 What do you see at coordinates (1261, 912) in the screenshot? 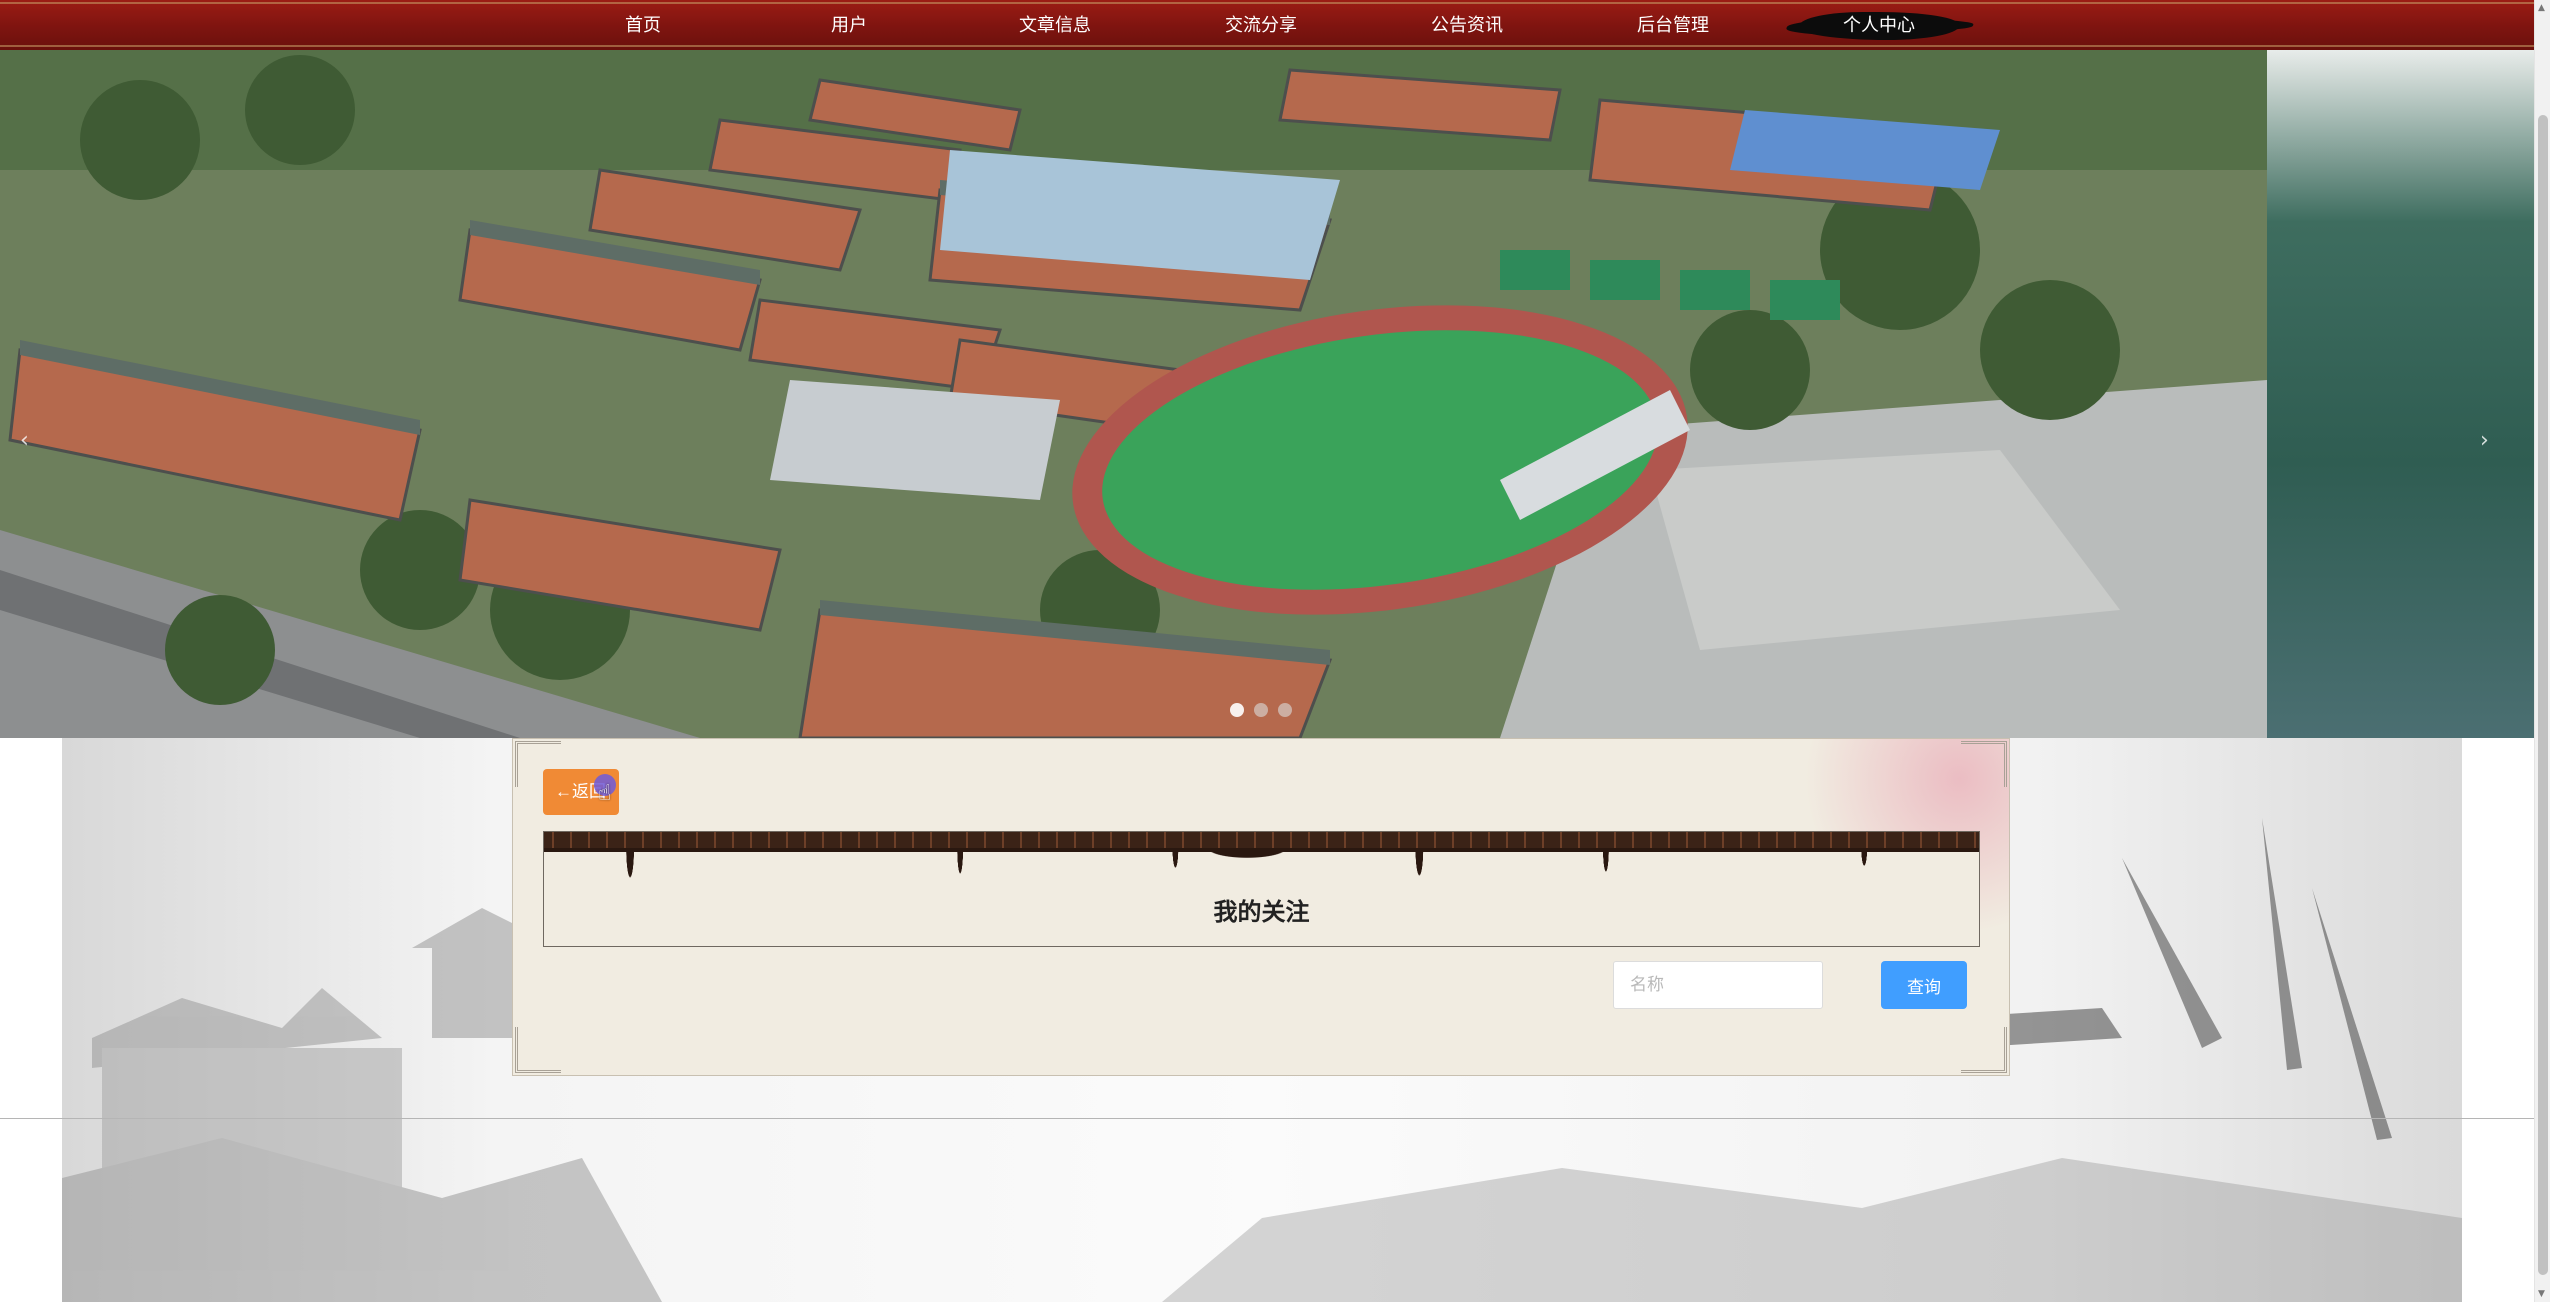
I see `page-title: 我的关注` at bounding box center [1261, 912].